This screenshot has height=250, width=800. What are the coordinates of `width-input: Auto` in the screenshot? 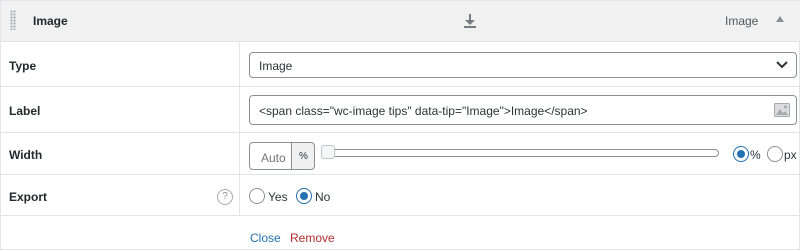 It's located at (270, 156).